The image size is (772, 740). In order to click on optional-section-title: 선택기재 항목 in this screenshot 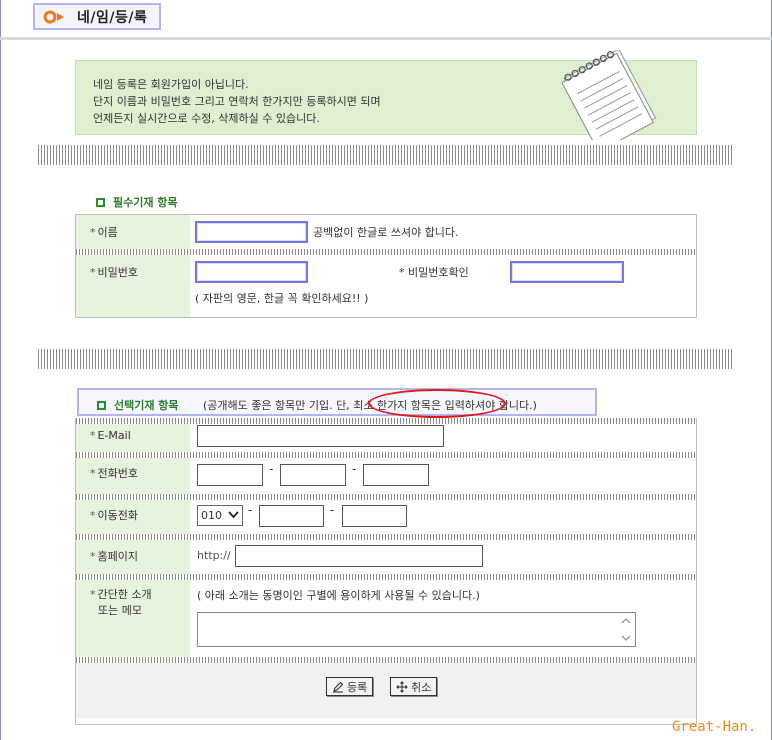, I will do `click(138, 405)`.